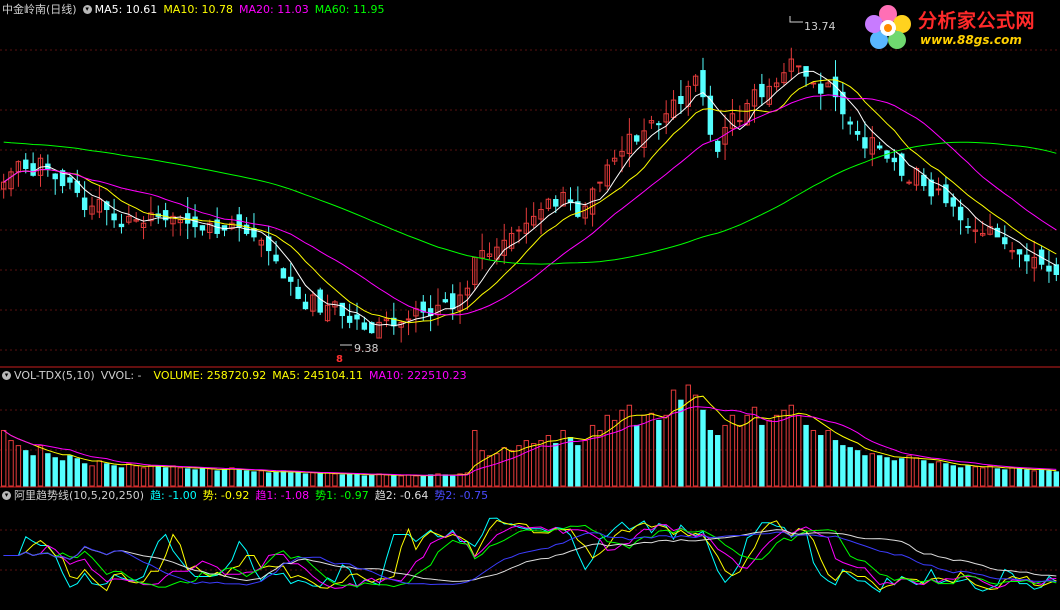  I want to click on qu1-label: 趋1: -1.08, so click(282, 495).